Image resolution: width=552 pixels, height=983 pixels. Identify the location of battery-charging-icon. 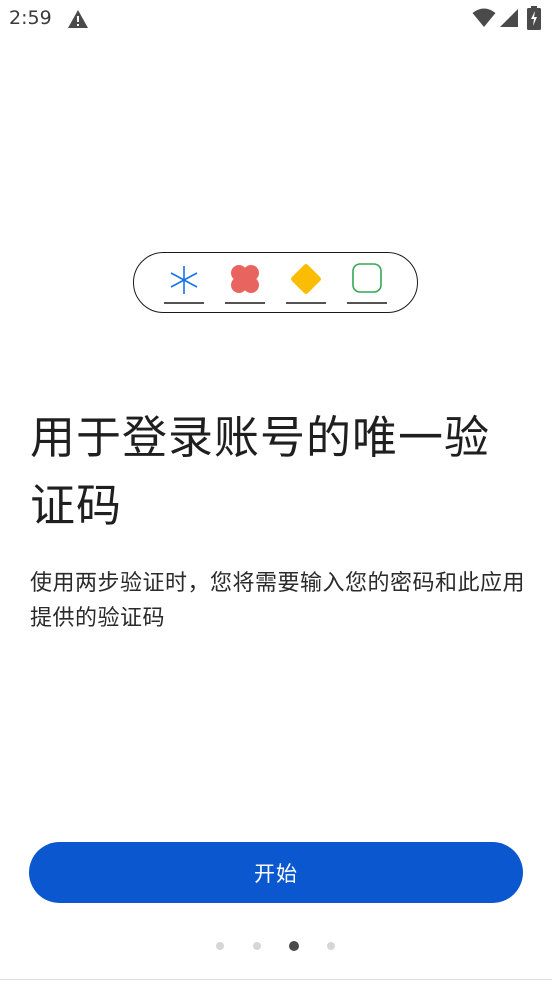
(534, 18).